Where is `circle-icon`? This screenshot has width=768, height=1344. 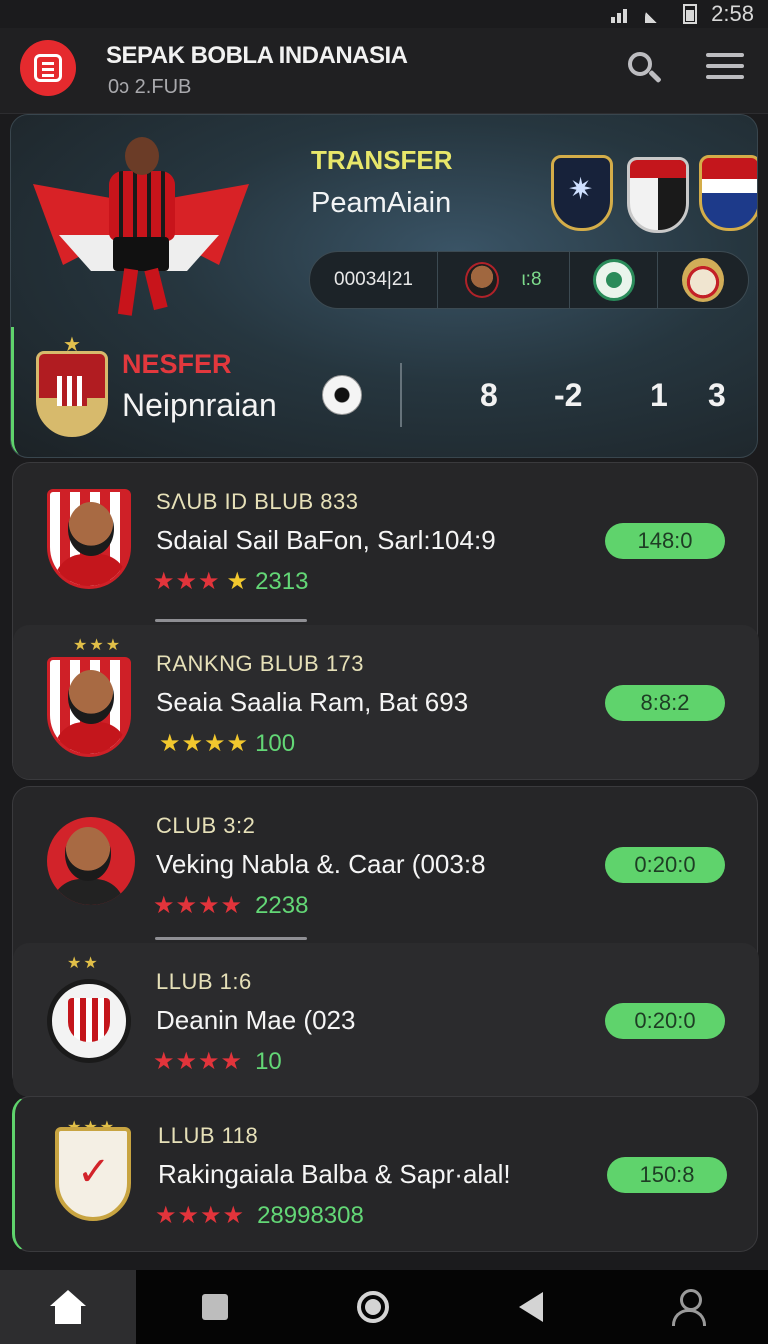 circle-icon is located at coordinates (373, 1307).